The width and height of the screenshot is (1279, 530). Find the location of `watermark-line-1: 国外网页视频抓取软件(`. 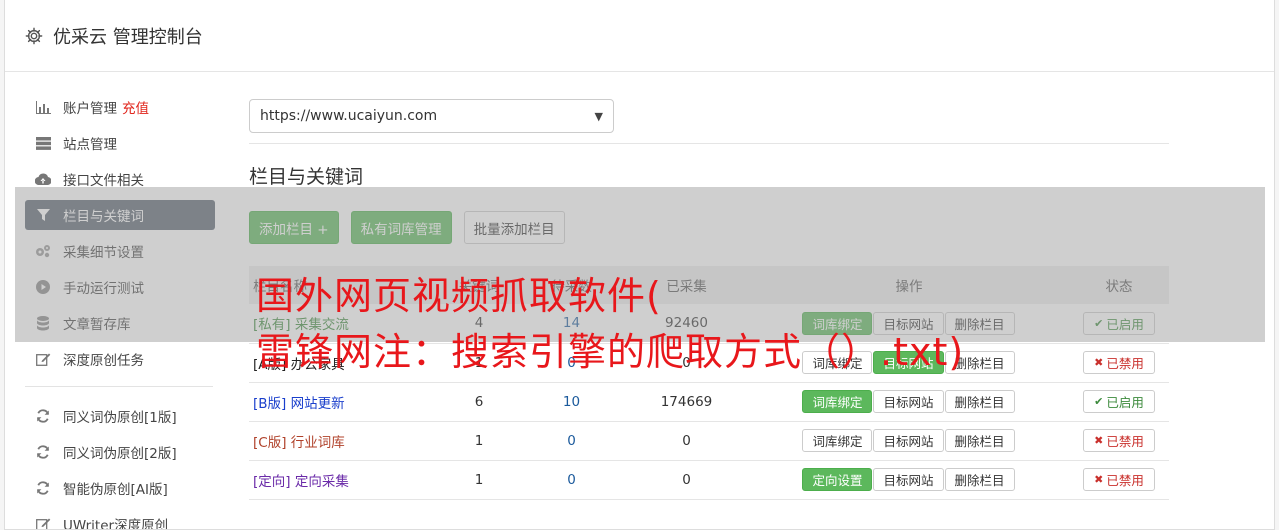

watermark-line-1: 国外网页视频抓取软件( is located at coordinates (459, 296).